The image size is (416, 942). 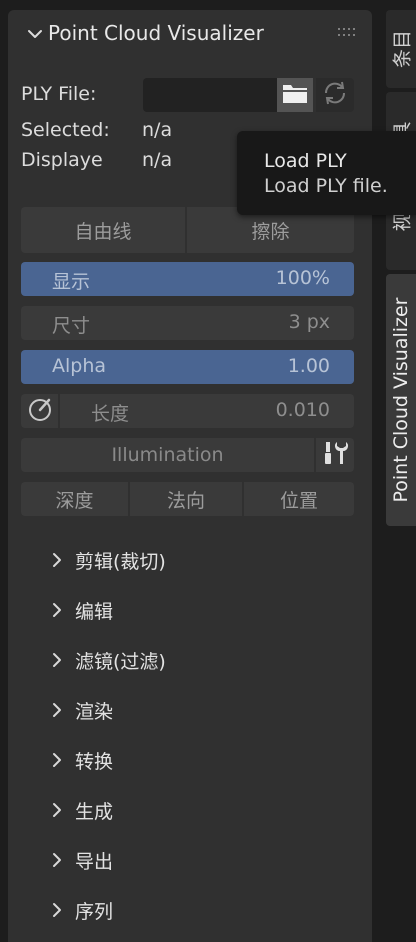 What do you see at coordinates (157, 160) in the screenshot?
I see `displayed-value: n/a` at bounding box center [157, 160].